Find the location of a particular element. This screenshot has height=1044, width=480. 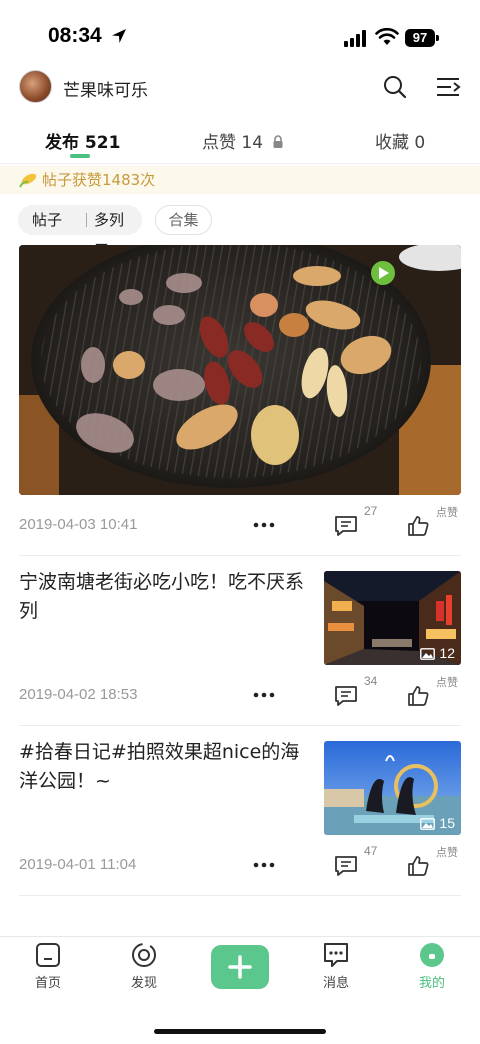

comment-count: 47 is located at coordinates (371, 851).